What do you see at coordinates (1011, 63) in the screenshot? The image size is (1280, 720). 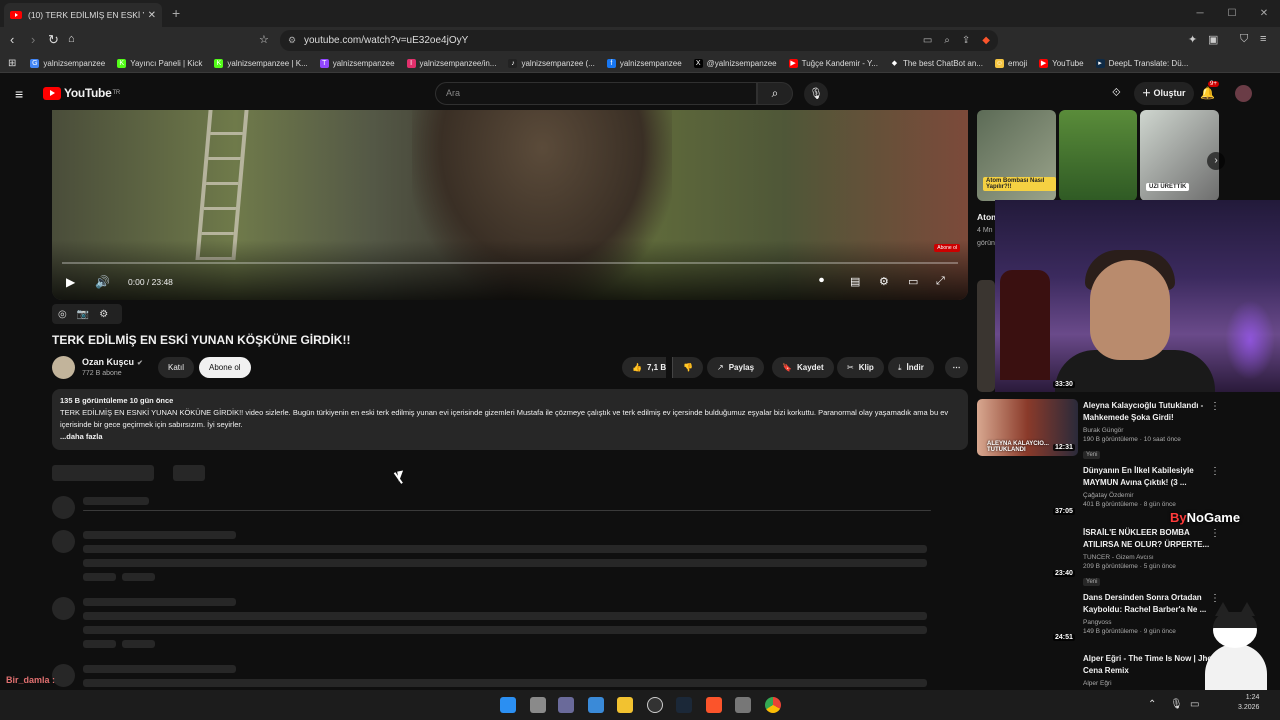 I see `bookmark-item: ☺ emoji` at bounding box center [1011, 63].